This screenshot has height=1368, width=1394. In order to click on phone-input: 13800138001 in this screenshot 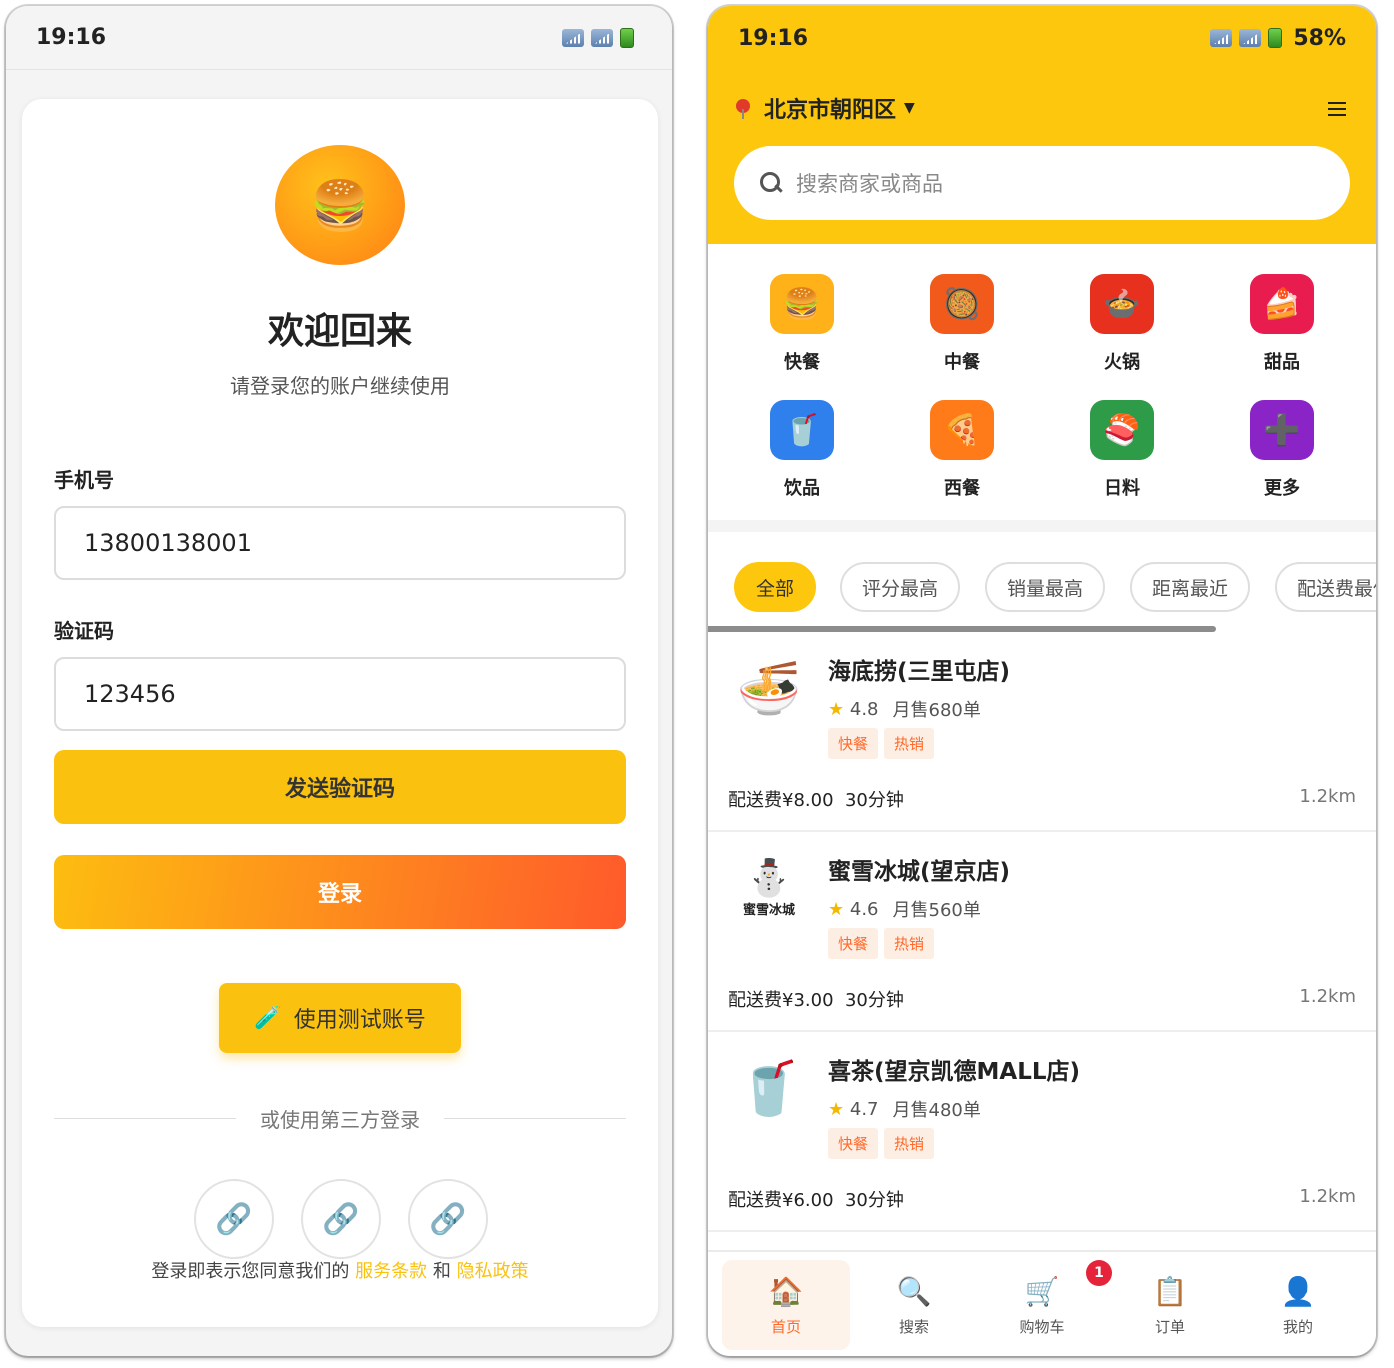, I will do `click(340, 543)`.